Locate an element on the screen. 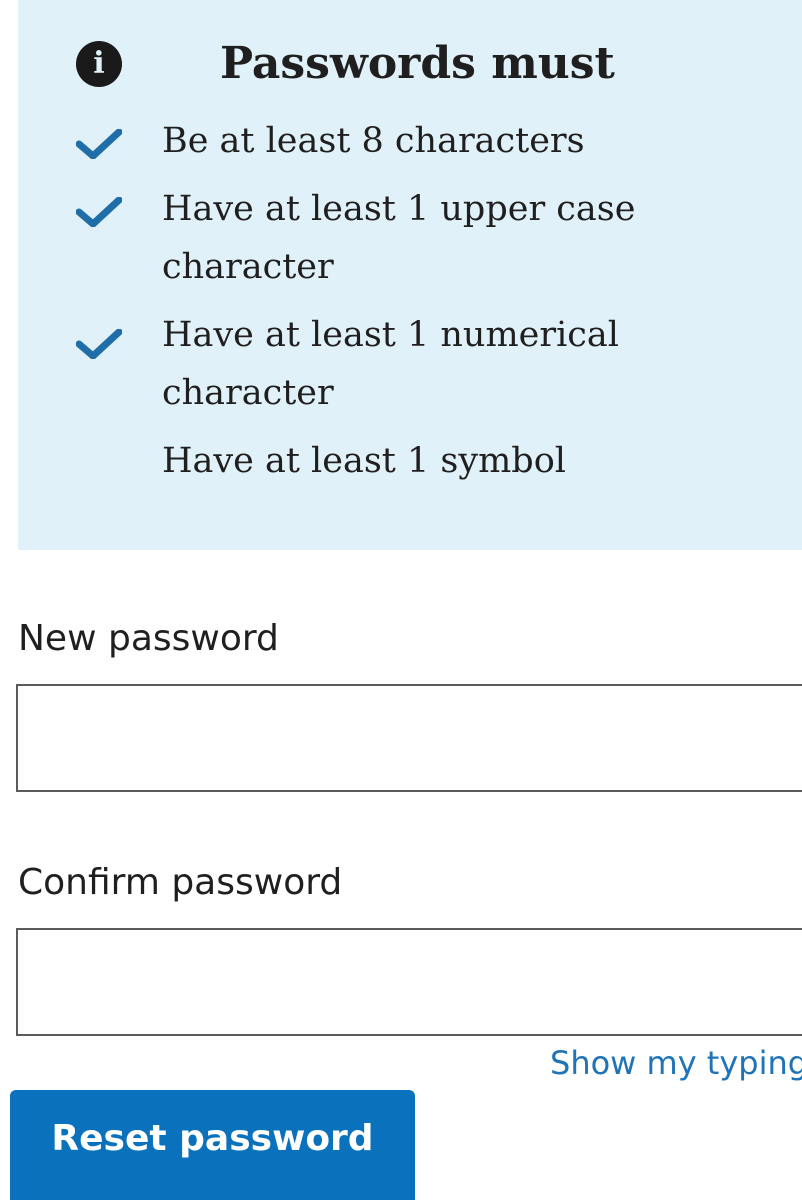  new-password-label: New password is located at coordinates (148, 638).